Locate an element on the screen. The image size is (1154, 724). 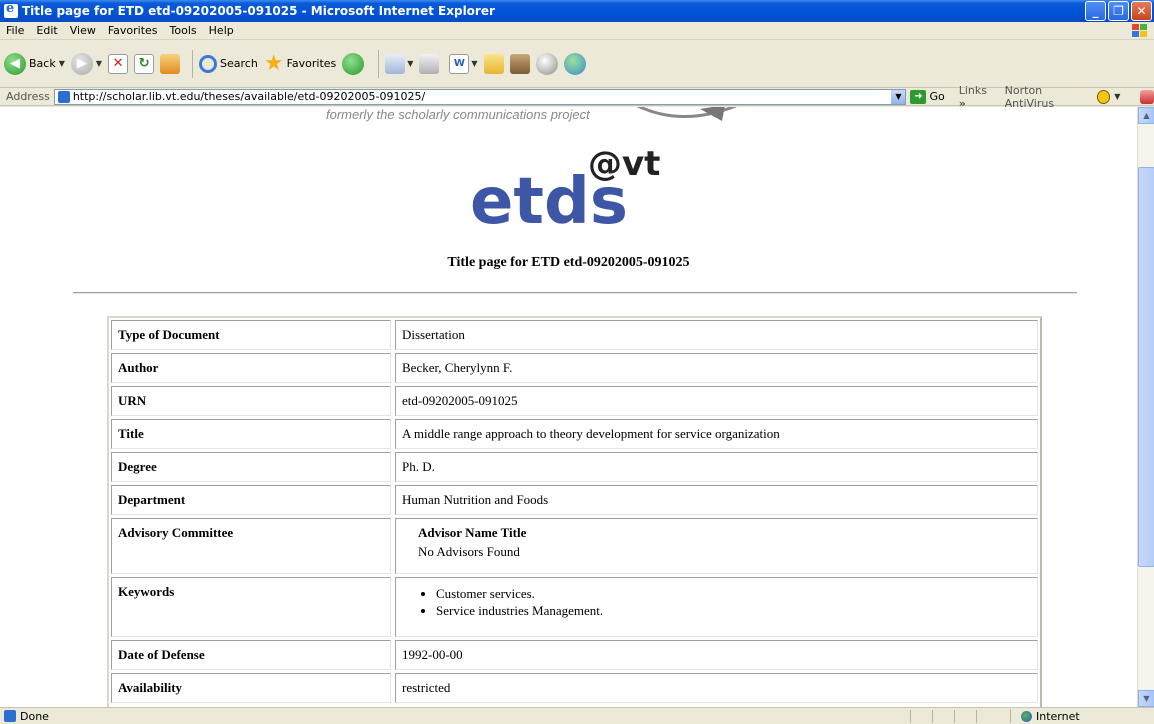
search-label: Search is located at coordinates (239, 63).